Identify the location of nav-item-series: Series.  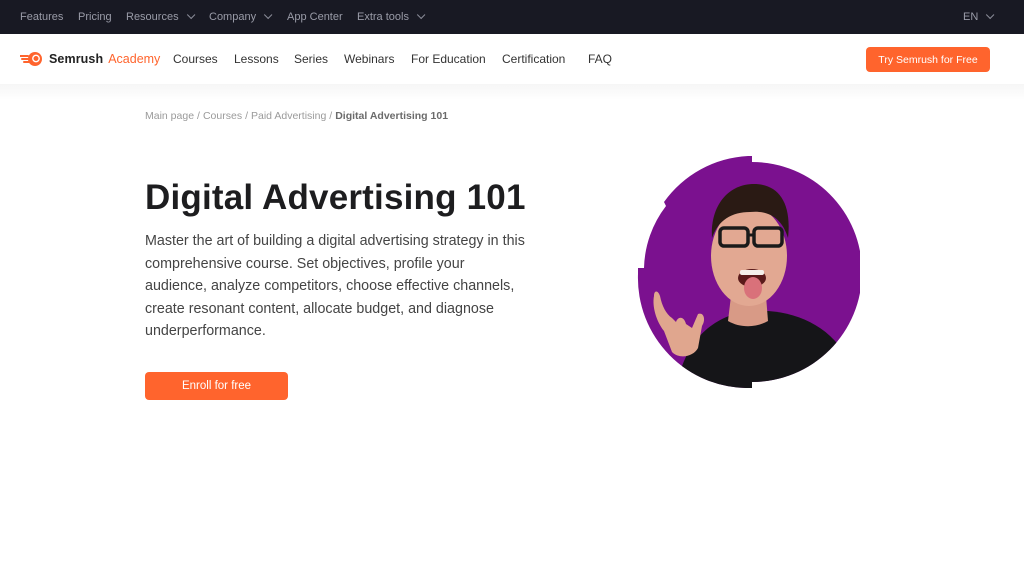
(311, 59).